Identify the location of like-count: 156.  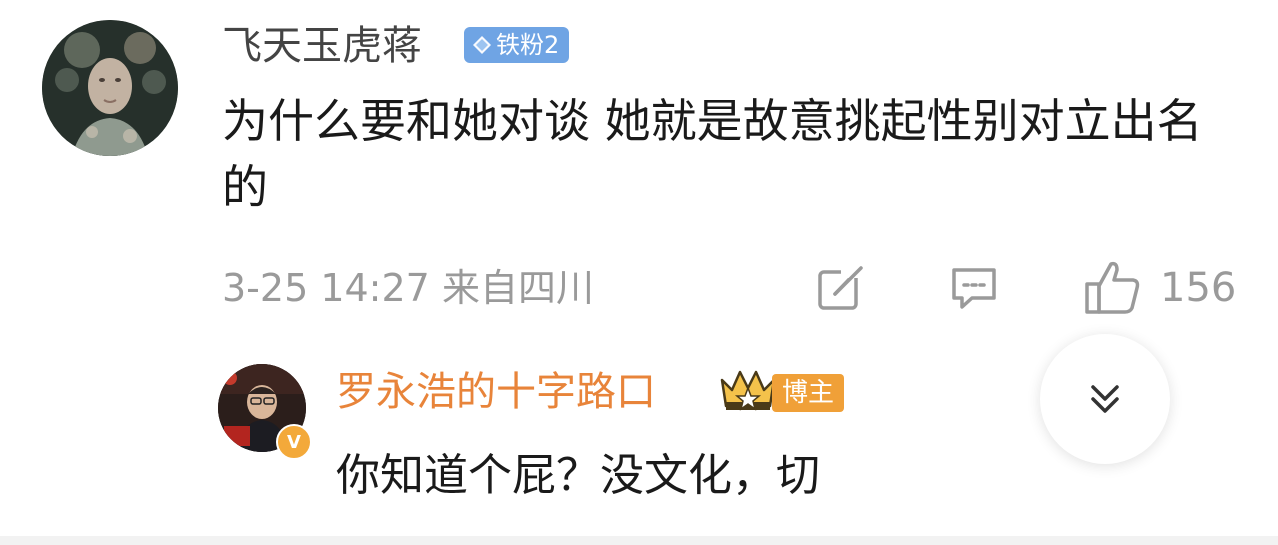
(1198, 288).